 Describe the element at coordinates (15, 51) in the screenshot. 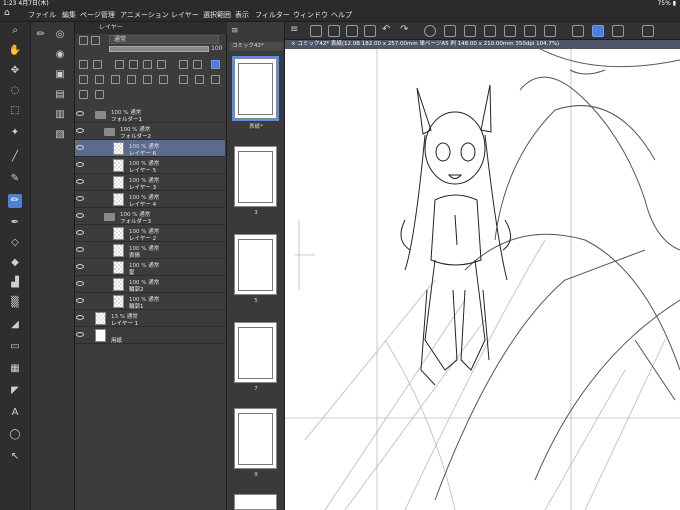

I see `hand-icon: ✋` at that location.